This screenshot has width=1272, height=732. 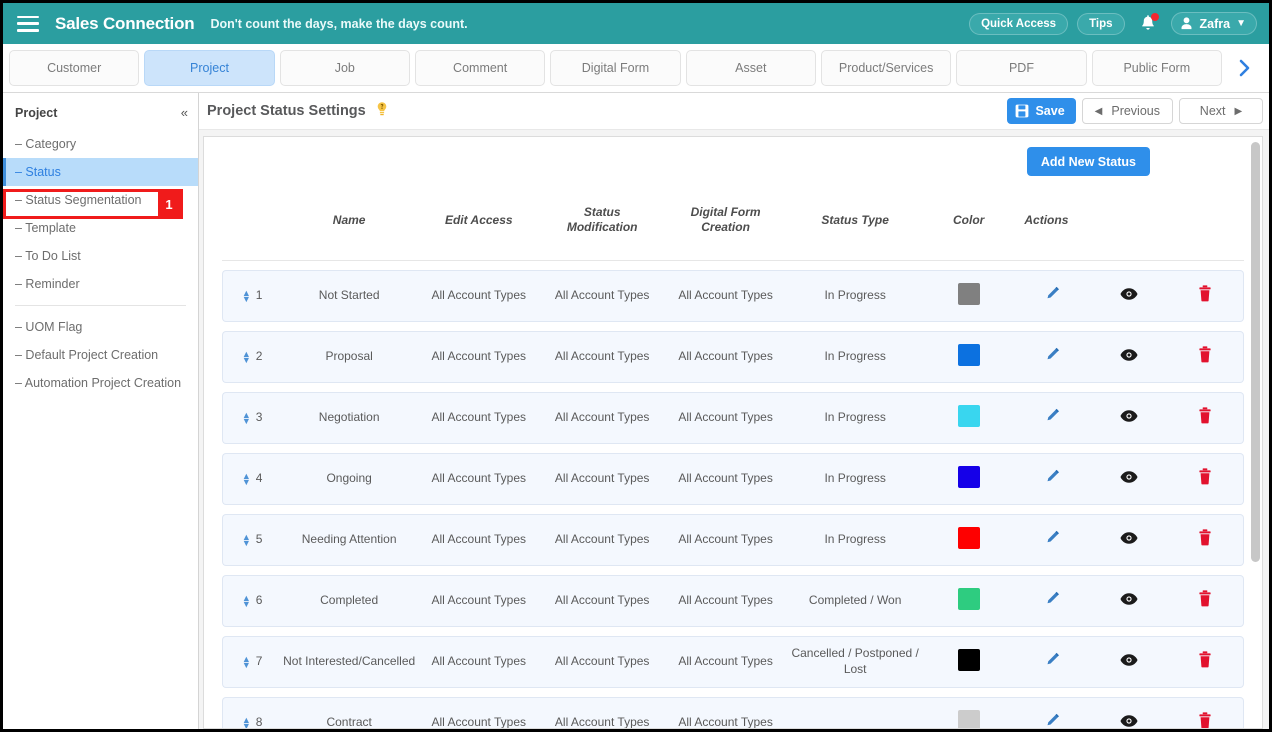 What do you see at coordinates (1019, 23) in the screenshot?
I see `quick-access-button: Quick Access` at bounding box center [1019, 23].